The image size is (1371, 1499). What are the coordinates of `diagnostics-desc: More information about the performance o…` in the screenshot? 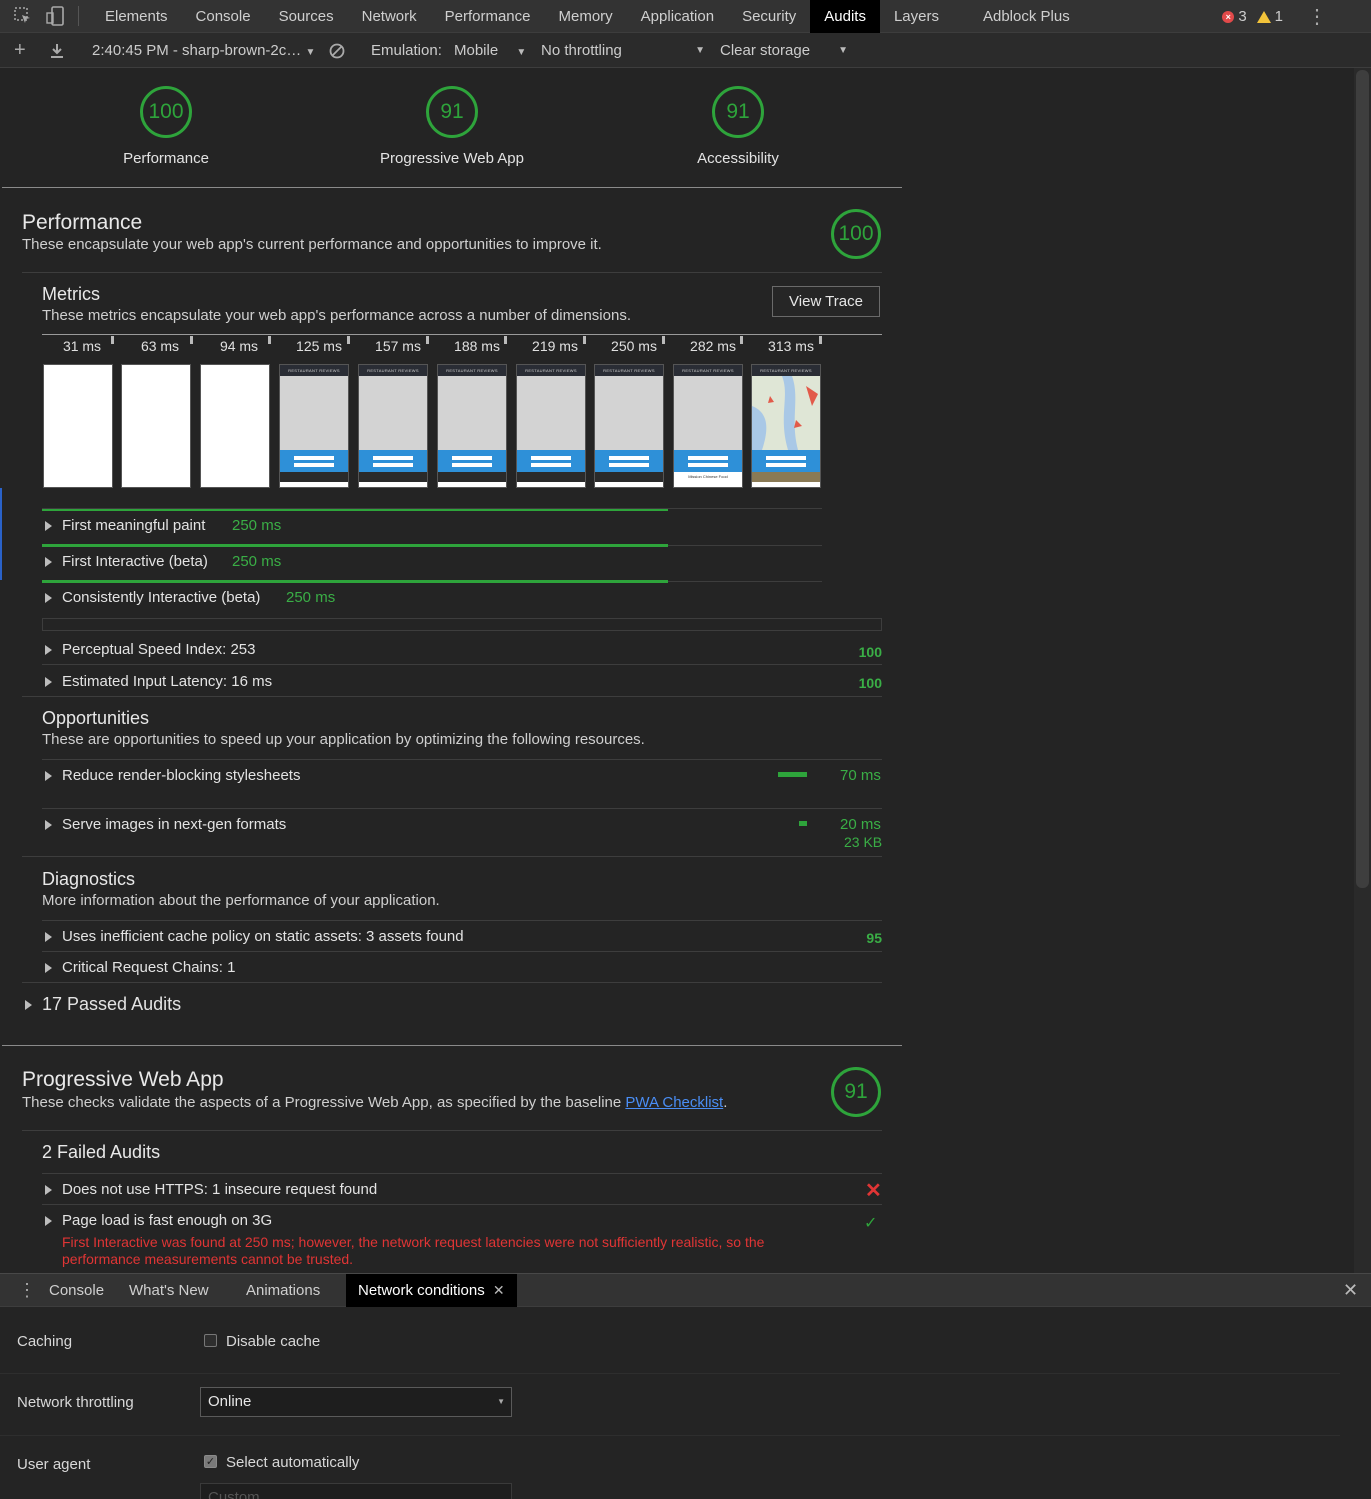 It's located at (241, 900).